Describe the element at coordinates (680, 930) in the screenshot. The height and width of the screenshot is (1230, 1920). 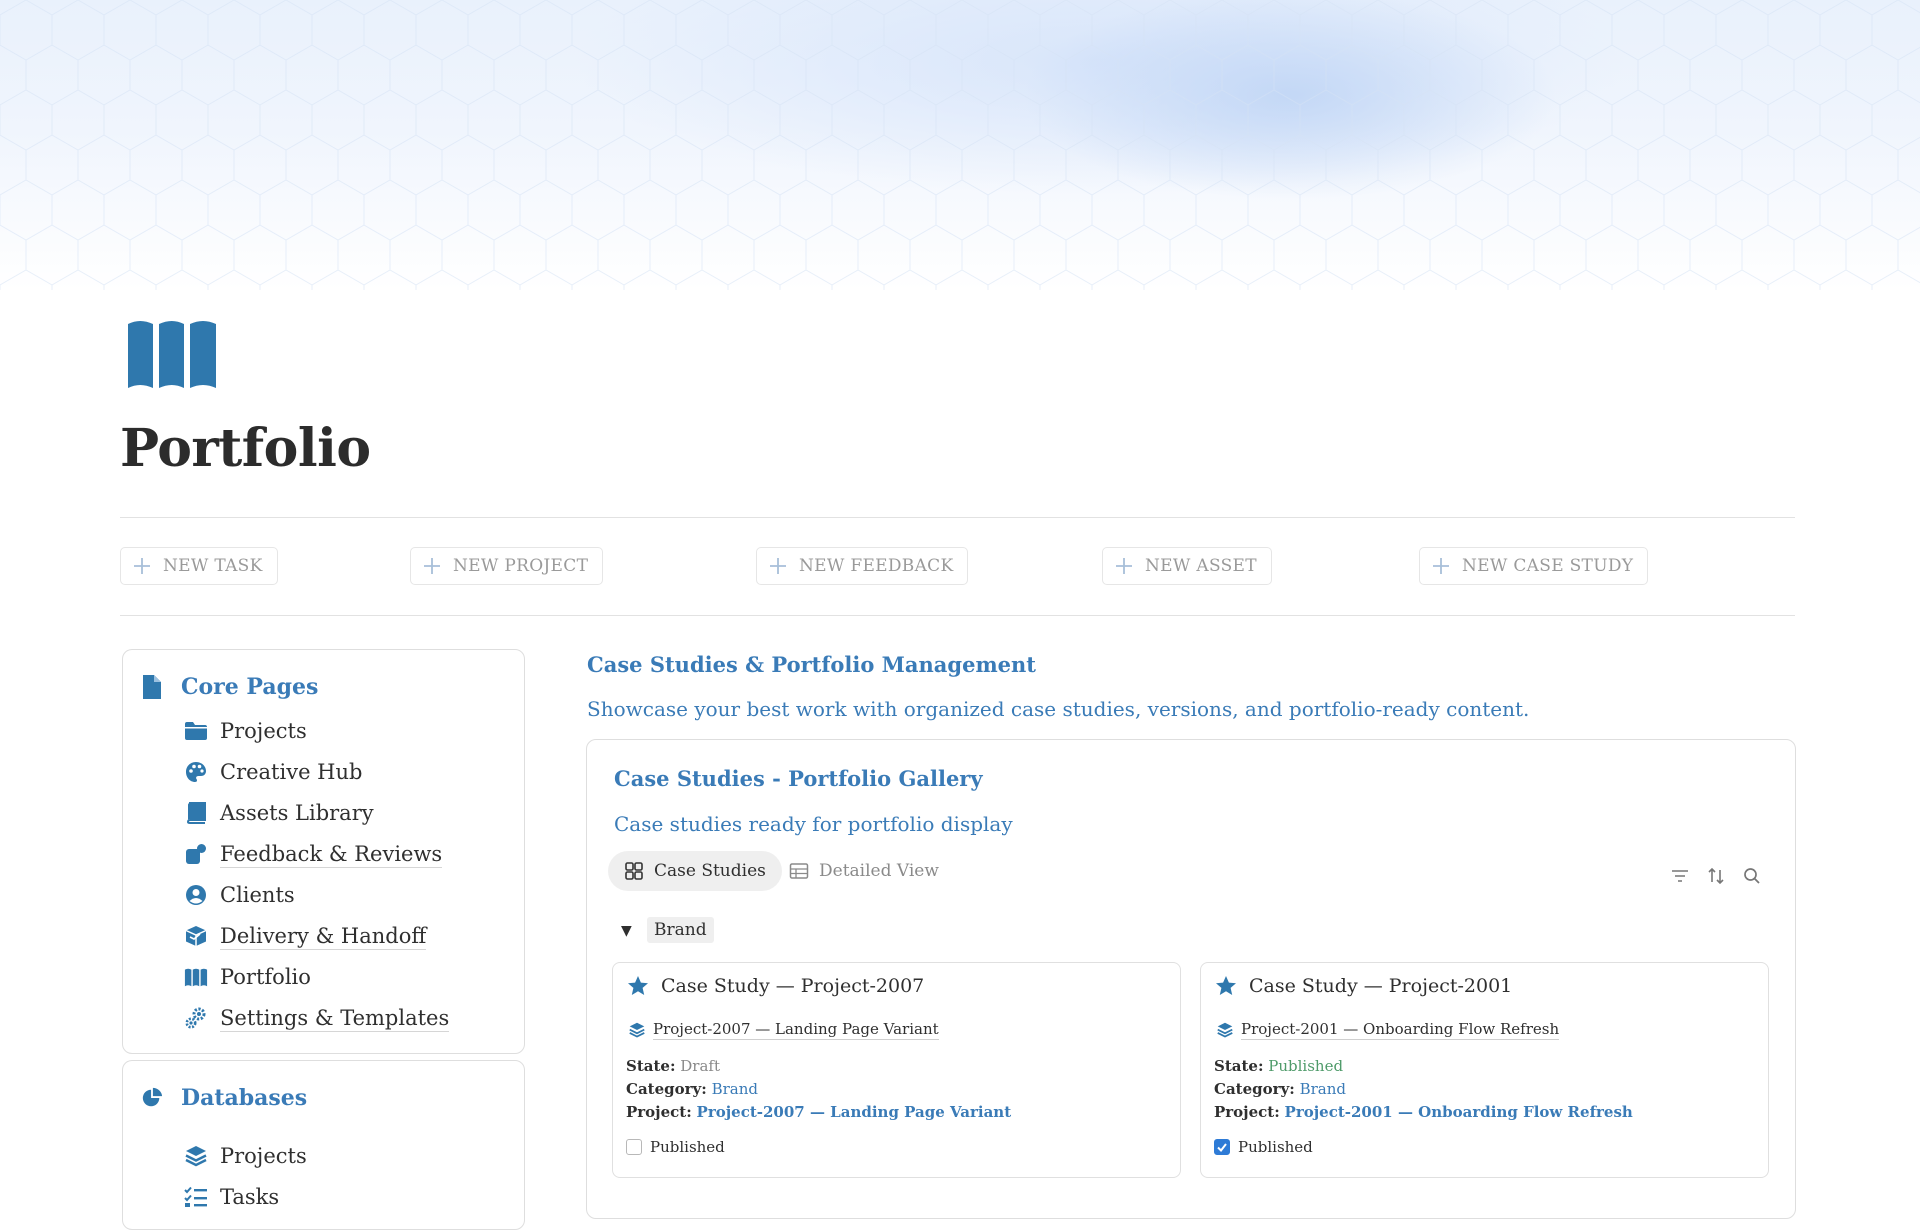
I see `group-label-brand: Brand` at that location.